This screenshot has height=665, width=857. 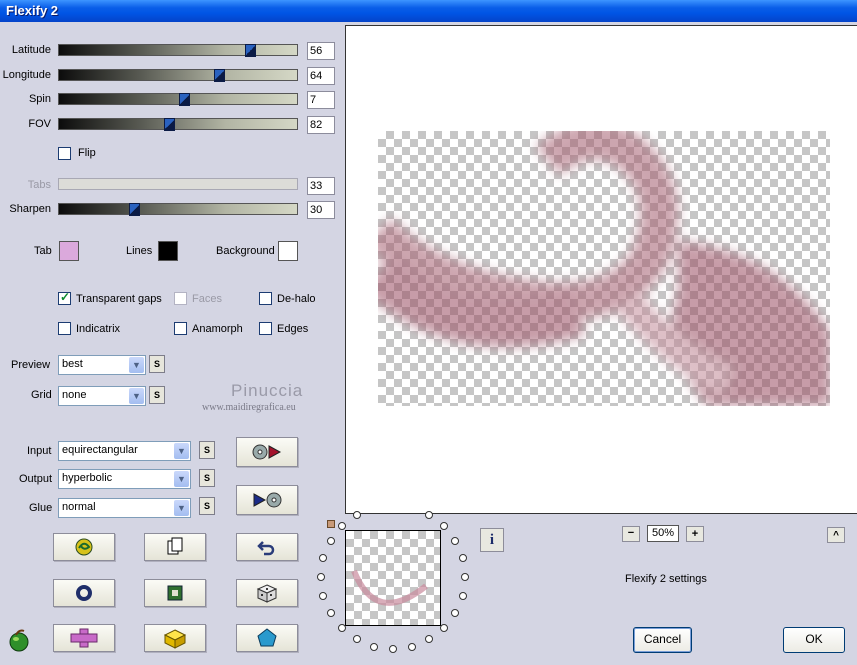 I want to click on frame-button, so click(x=175, y=593).